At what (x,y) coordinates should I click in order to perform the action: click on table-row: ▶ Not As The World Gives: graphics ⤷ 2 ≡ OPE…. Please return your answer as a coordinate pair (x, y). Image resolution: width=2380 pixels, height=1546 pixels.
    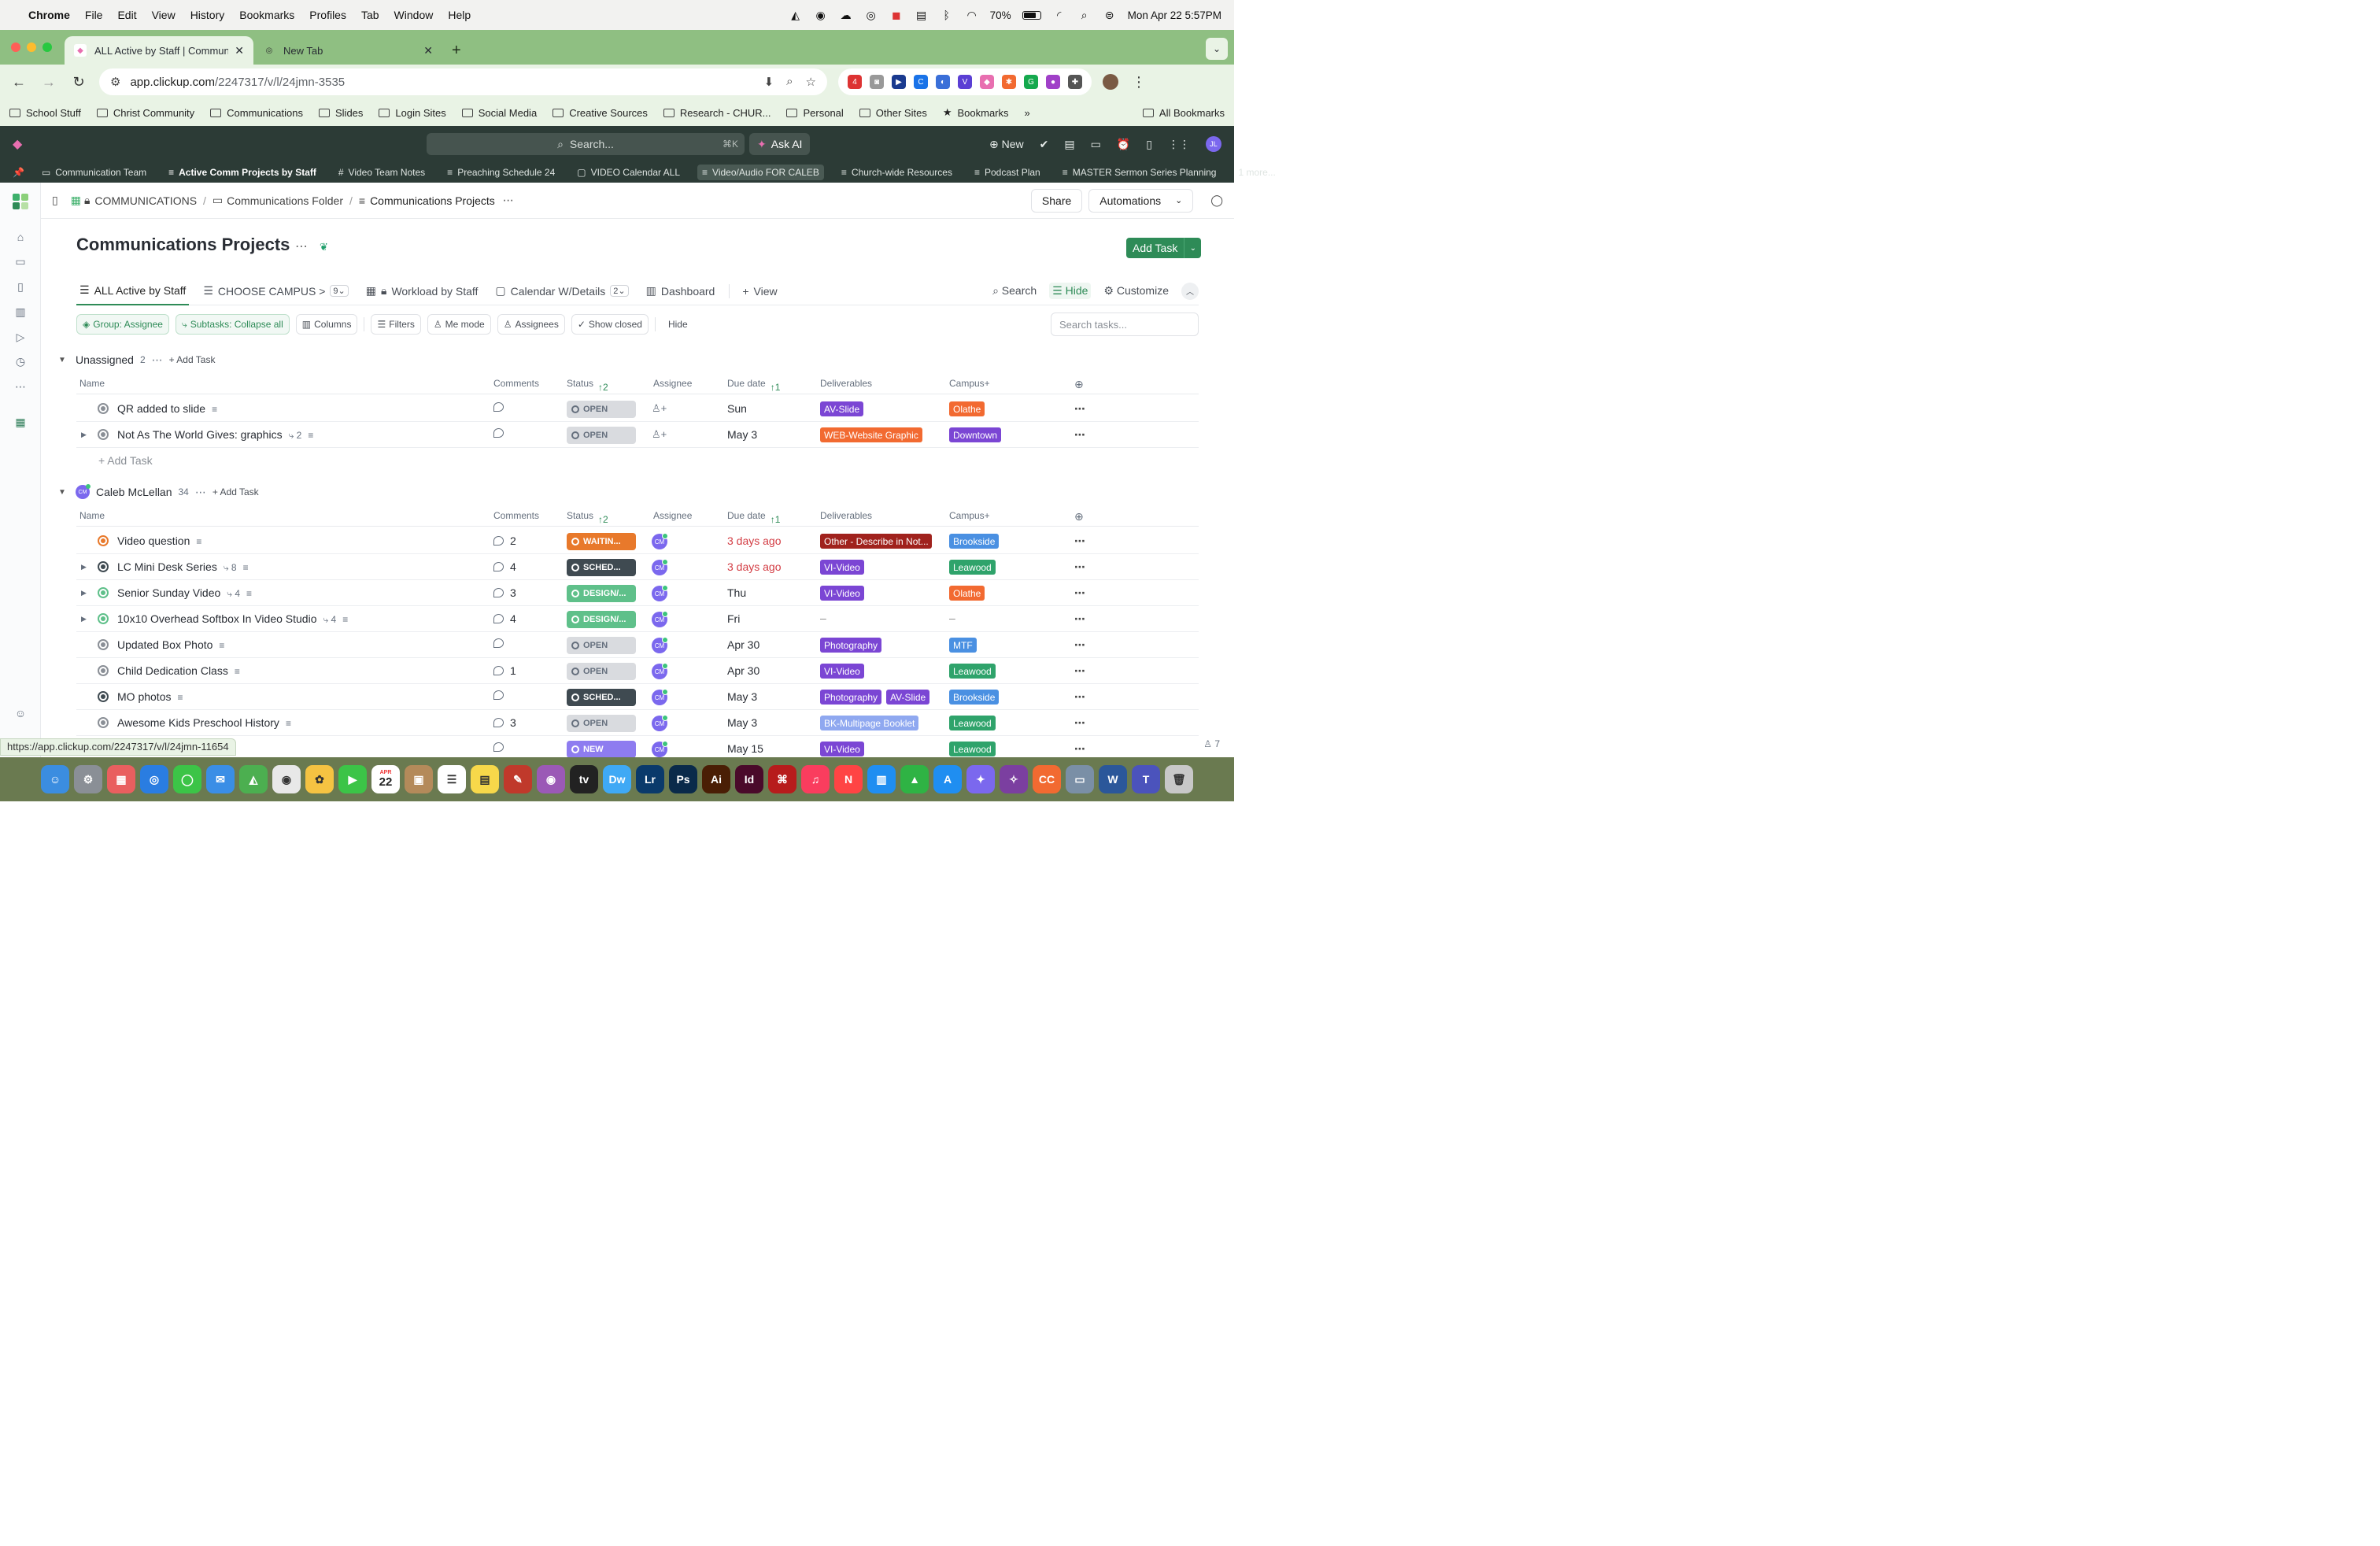
    Looking at the image, I should click on (637, 435).